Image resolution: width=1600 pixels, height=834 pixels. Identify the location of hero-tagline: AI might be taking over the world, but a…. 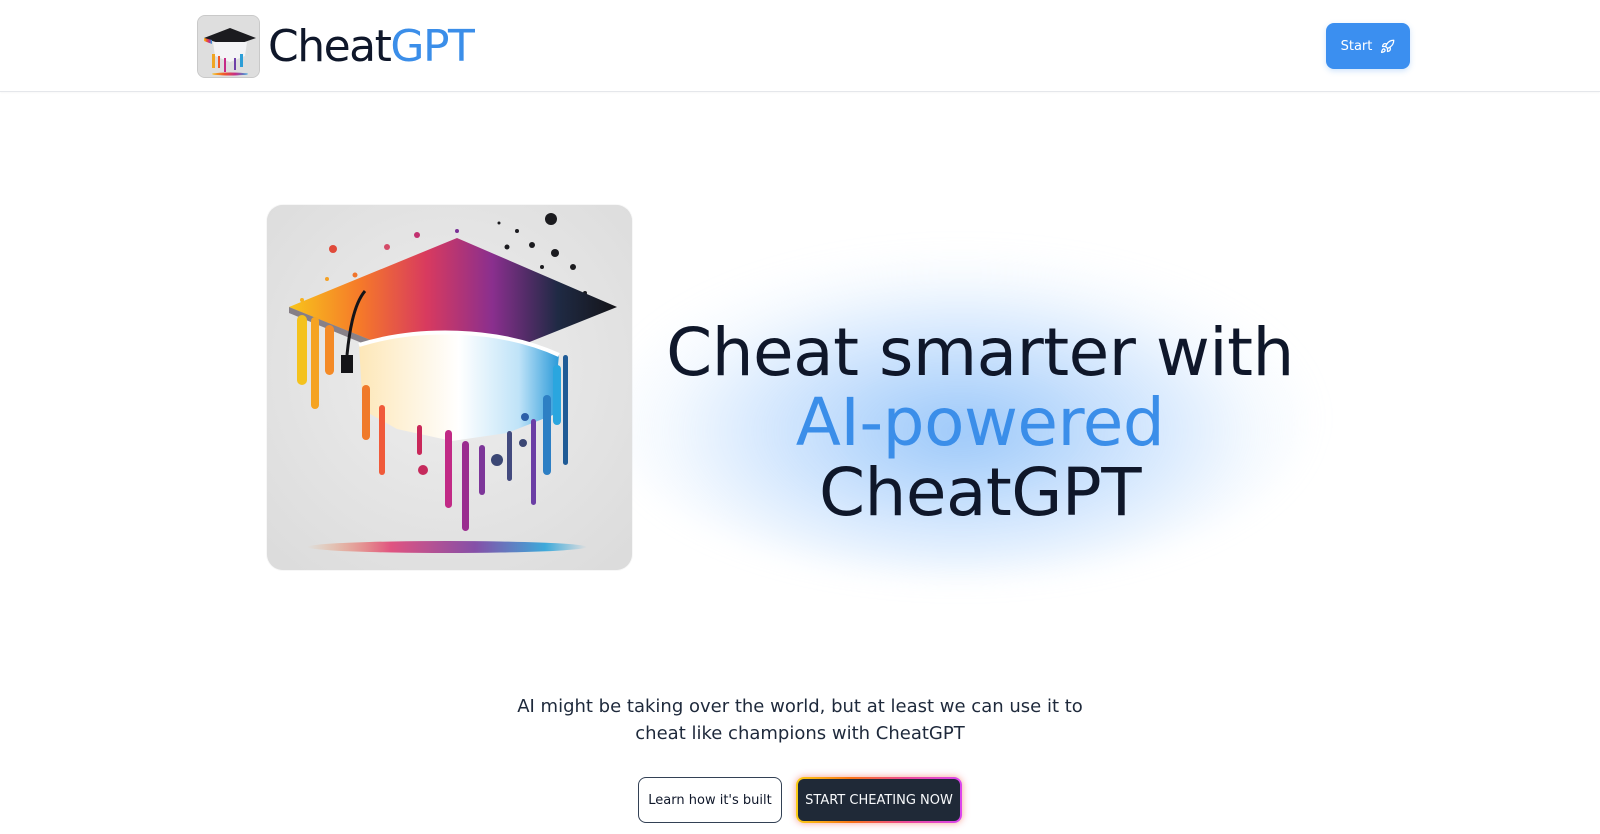
(800, 720).